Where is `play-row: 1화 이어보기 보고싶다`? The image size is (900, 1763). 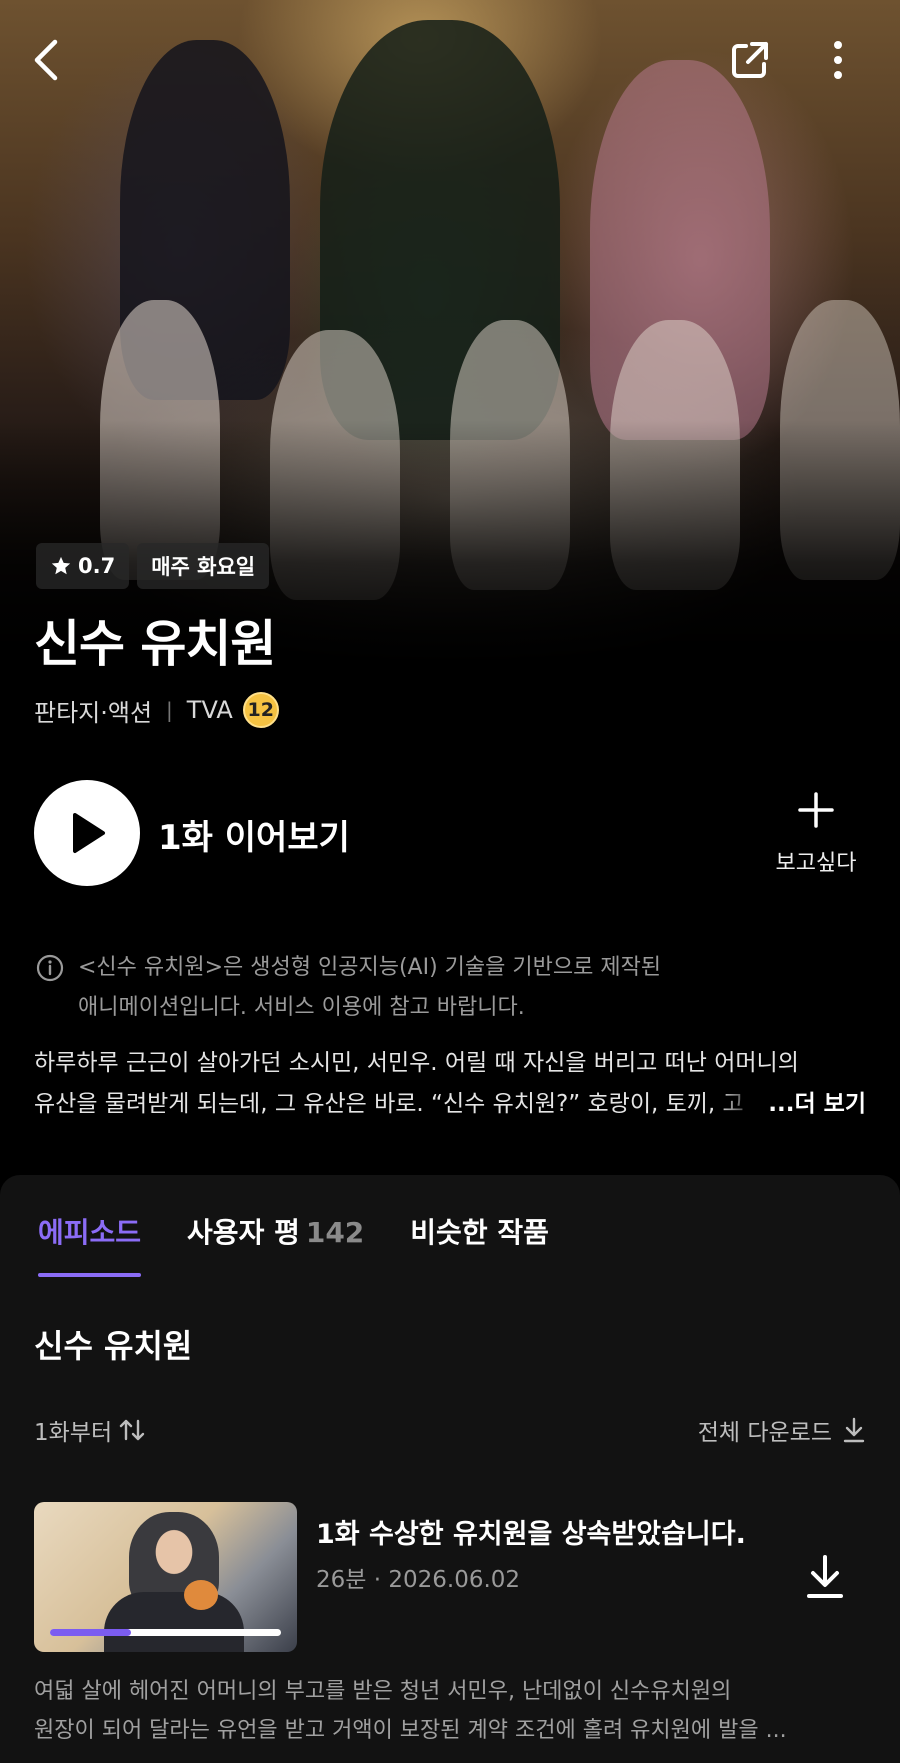 play-row: 1화 이어보기 보고싶다 is located at coordinates (450, 833).